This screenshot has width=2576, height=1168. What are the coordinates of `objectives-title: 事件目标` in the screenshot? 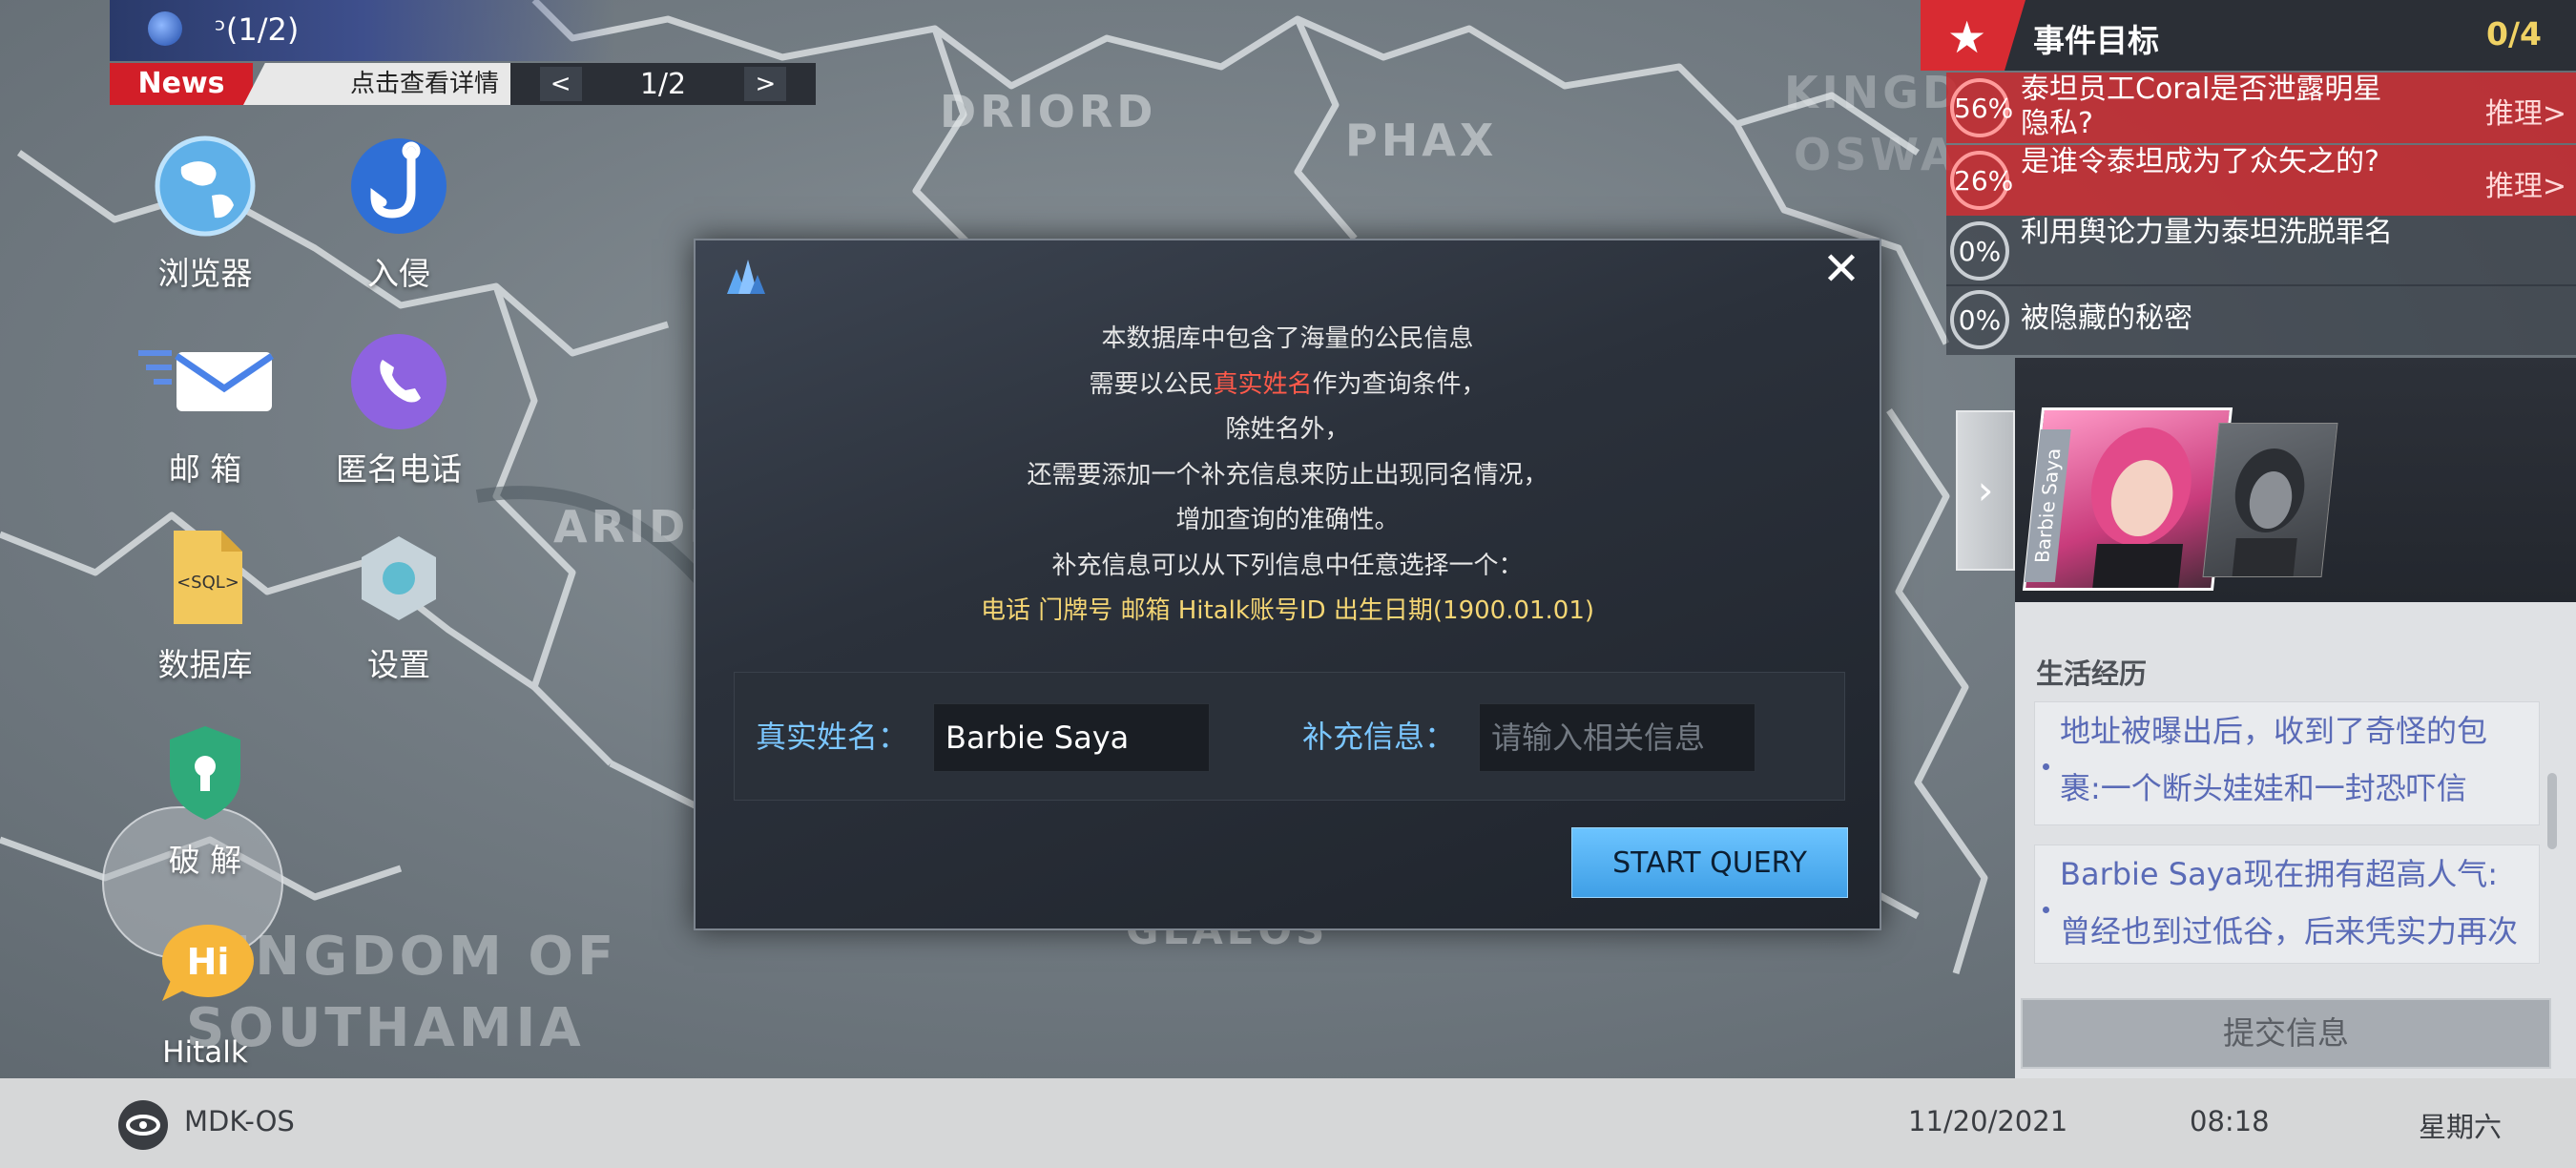 It's located at (2096, 41).